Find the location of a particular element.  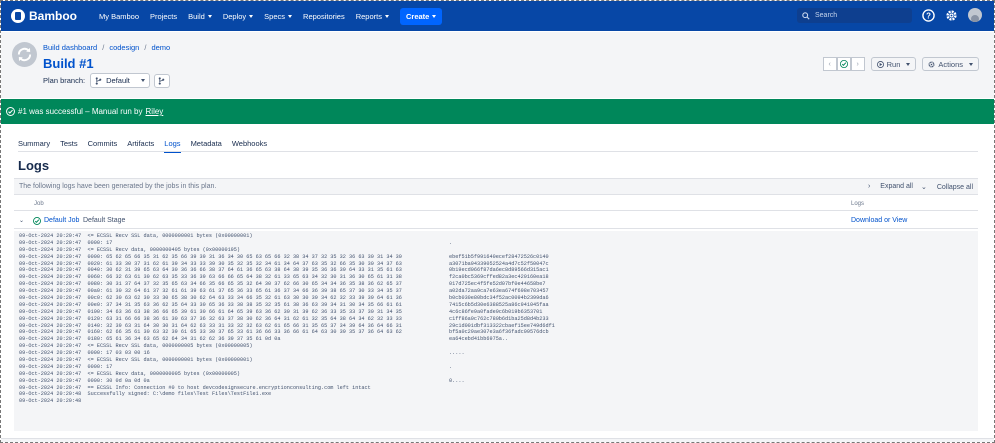

log-ascii: 0b19ecd066f87da6ec8d89566d315ac1 is located at coordinates (499, 270).